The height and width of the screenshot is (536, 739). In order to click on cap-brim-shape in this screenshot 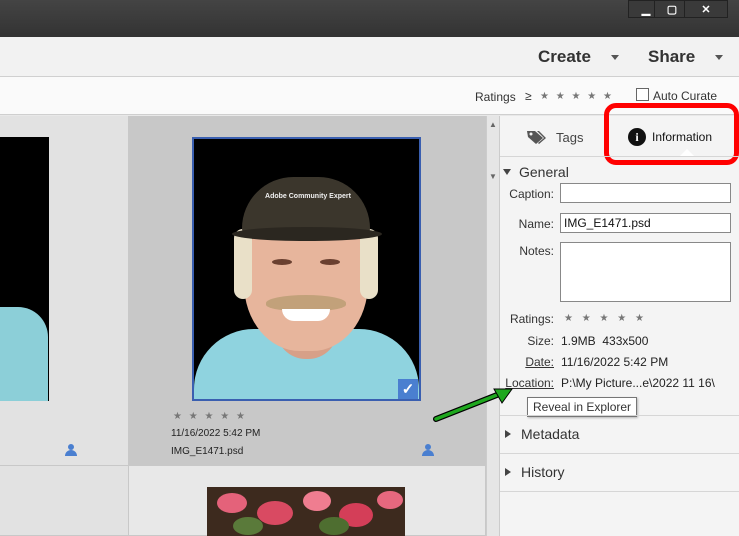, I will do `click(307, 234)`.